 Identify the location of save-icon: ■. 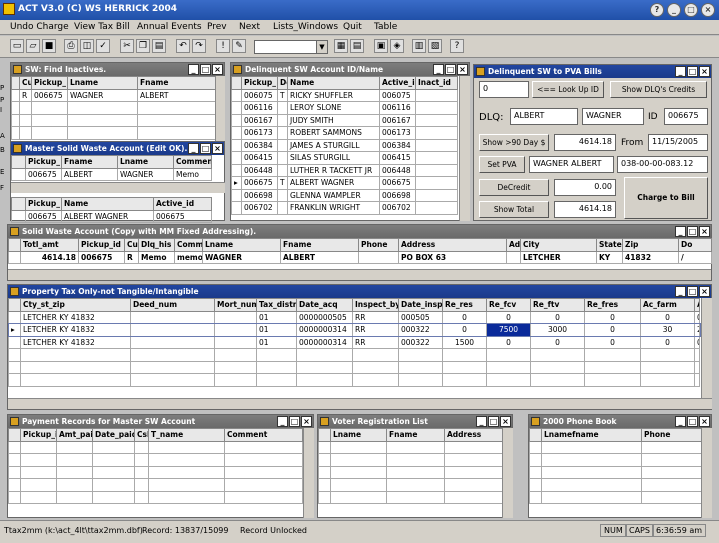
(49, 46).